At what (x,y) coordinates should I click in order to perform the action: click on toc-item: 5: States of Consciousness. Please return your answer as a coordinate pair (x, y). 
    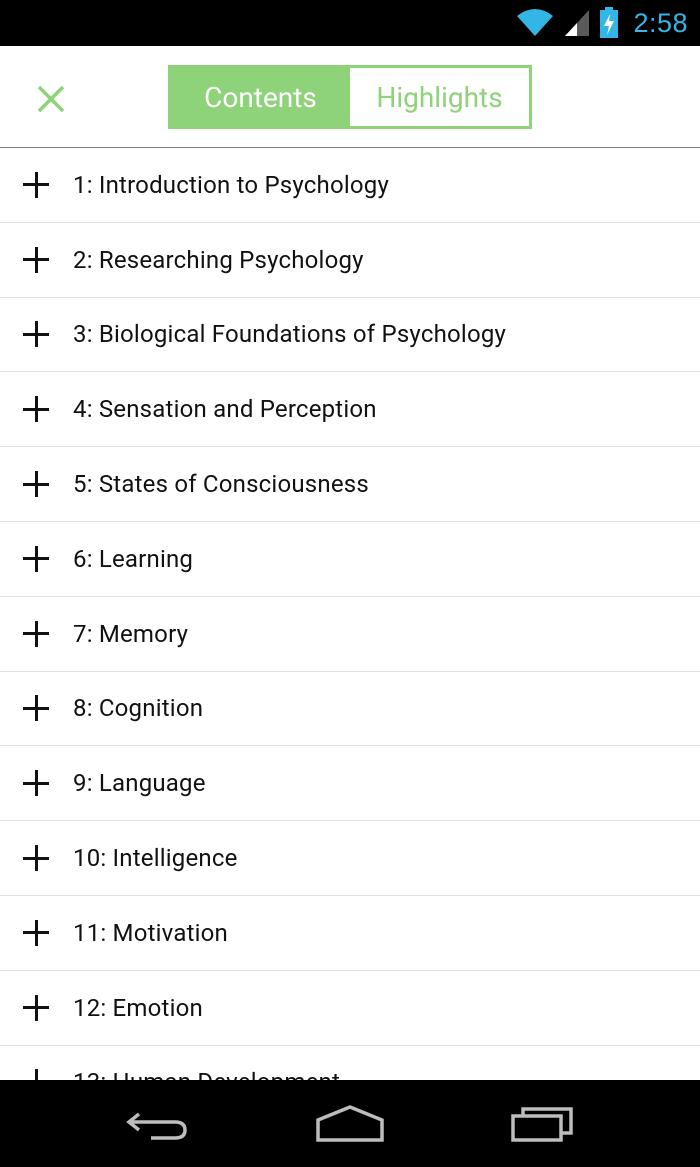
    Looking at the image, I should click on (350, 484).